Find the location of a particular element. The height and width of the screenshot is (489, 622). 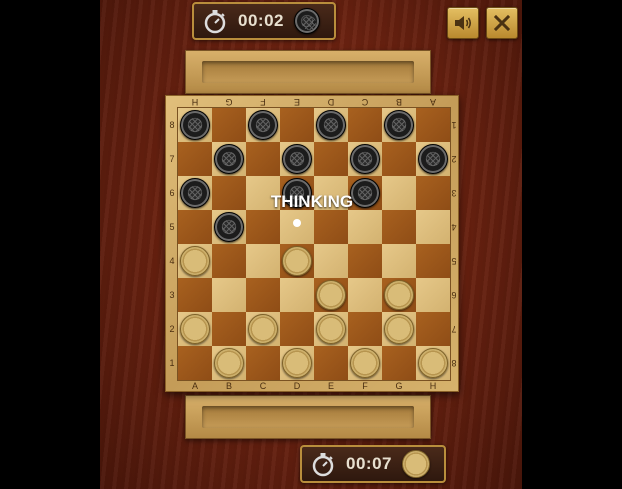

square-b7 is located at coordinates (229, 159).